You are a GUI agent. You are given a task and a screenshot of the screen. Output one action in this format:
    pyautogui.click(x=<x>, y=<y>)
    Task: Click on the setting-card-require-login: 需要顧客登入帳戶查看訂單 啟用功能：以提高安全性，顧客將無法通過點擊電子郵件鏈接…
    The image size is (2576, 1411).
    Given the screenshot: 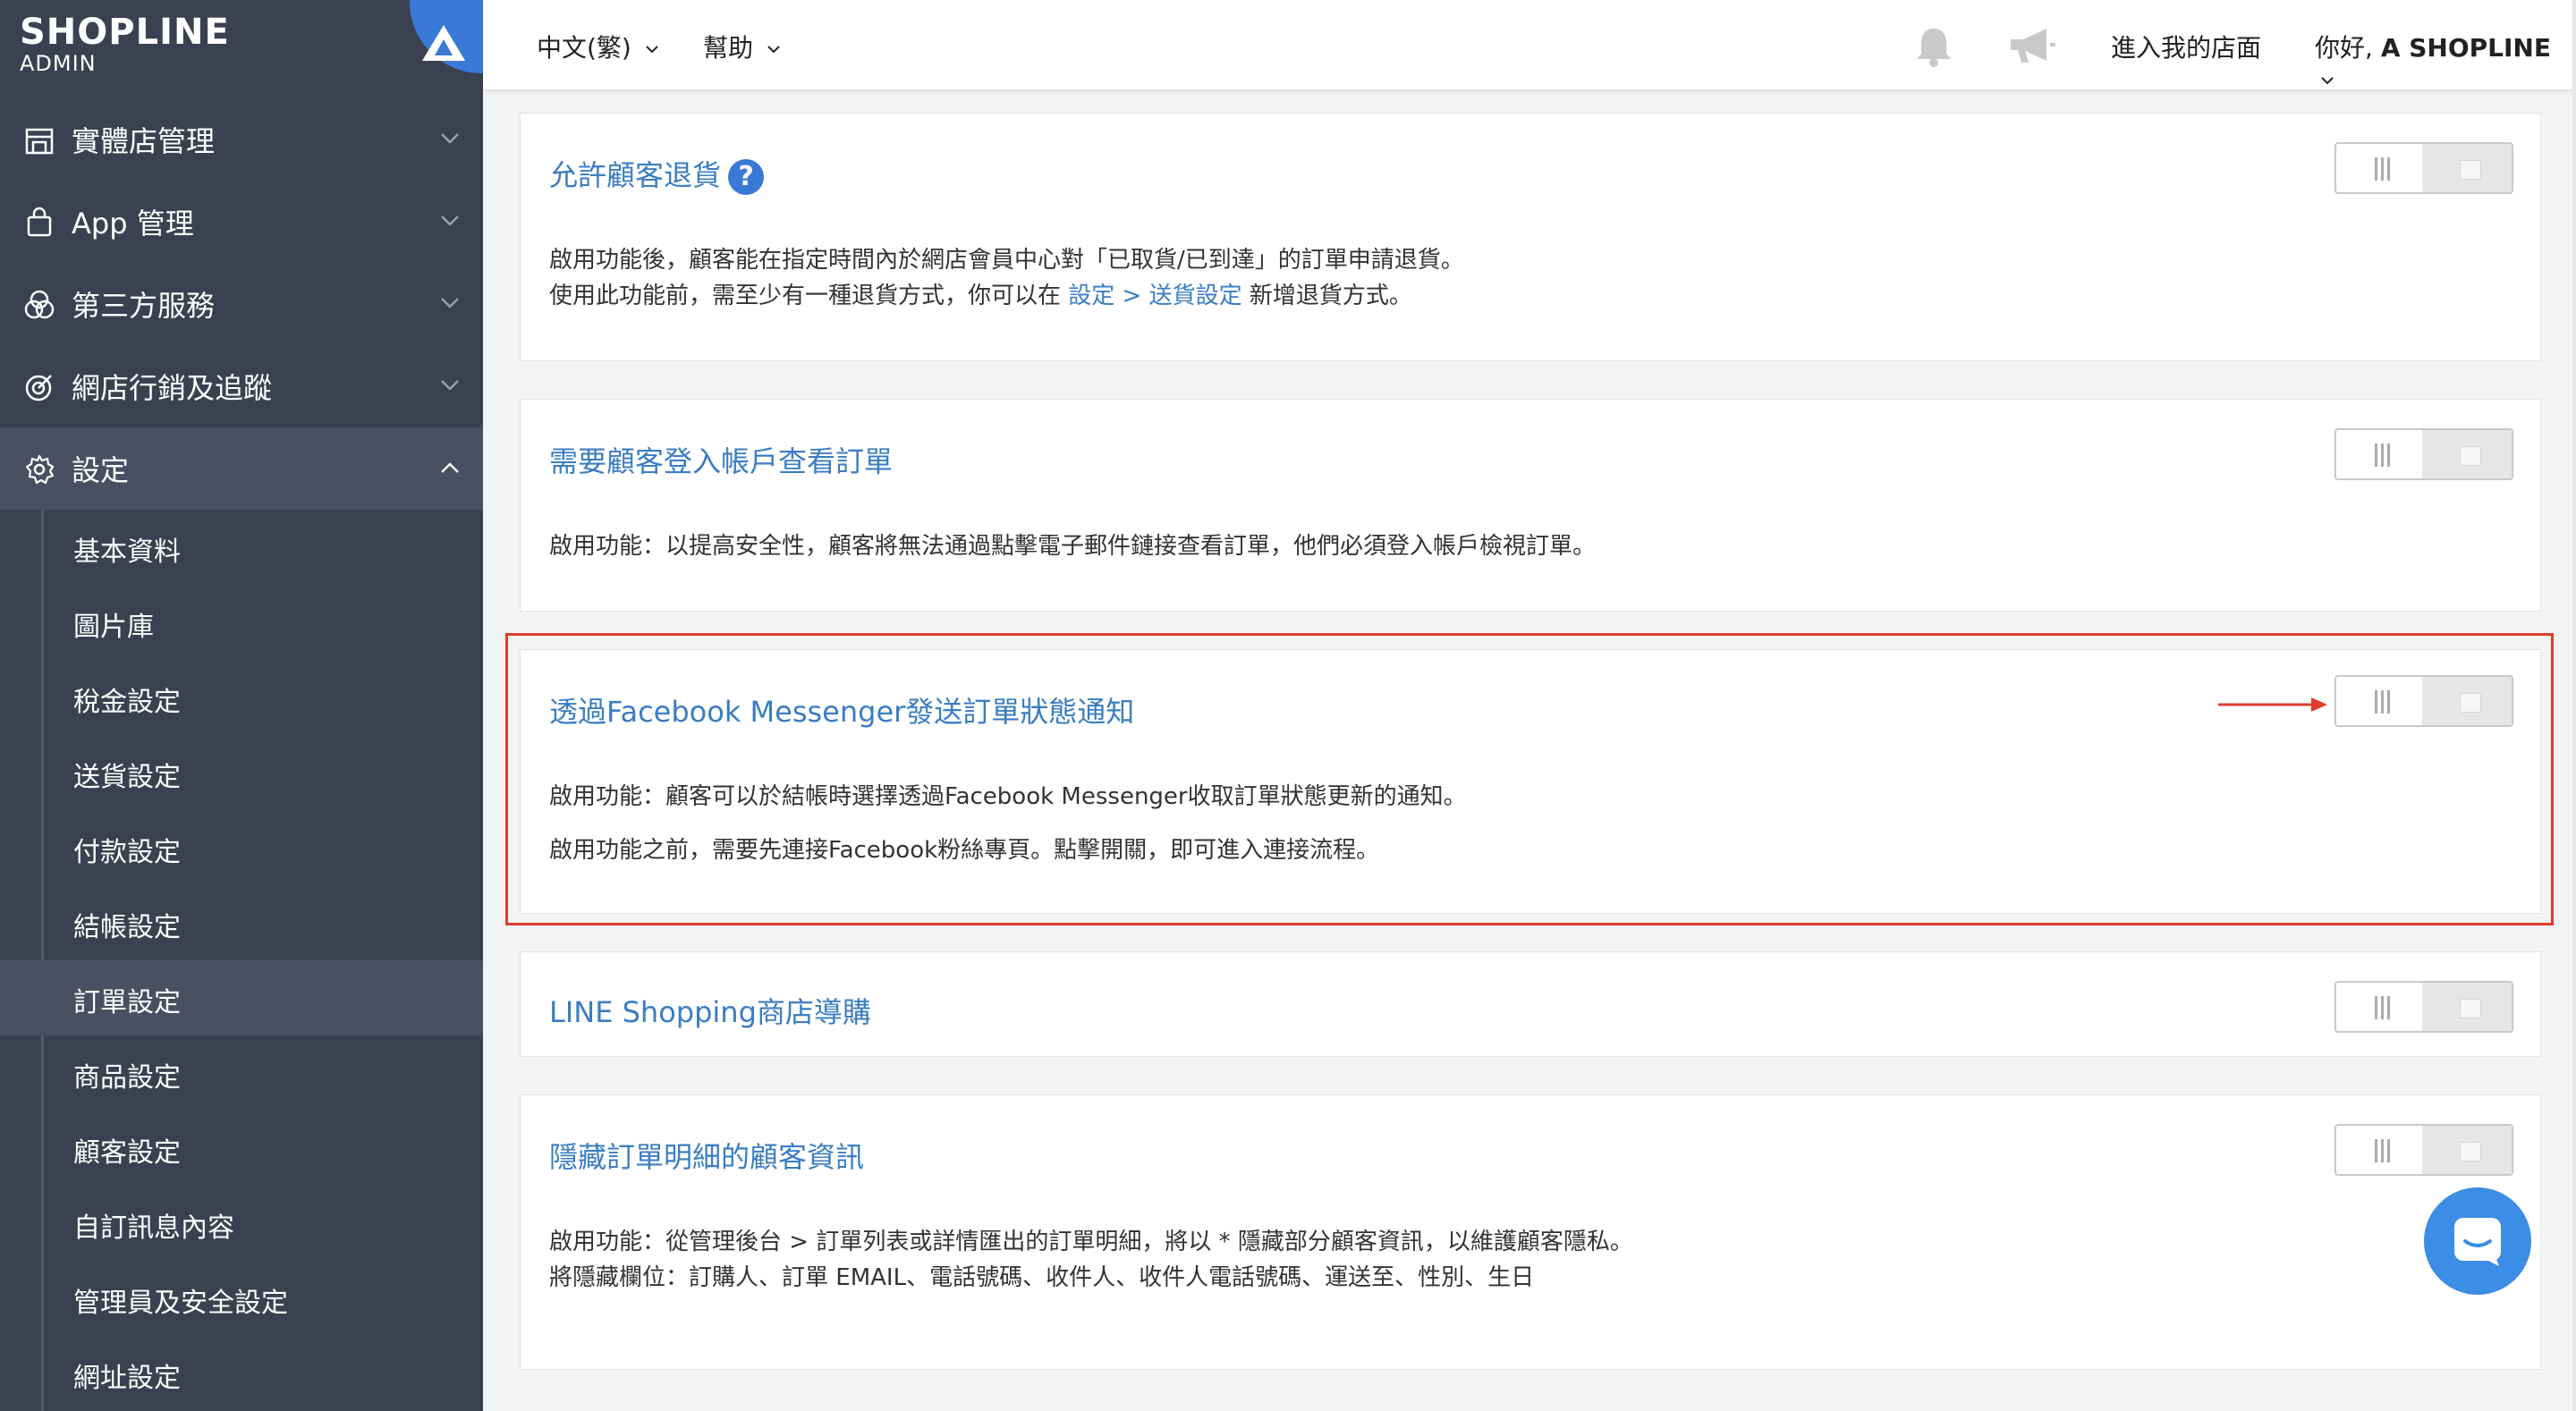 What is the action you would take?
    pyautogui.click(x=1530, y=505)
    